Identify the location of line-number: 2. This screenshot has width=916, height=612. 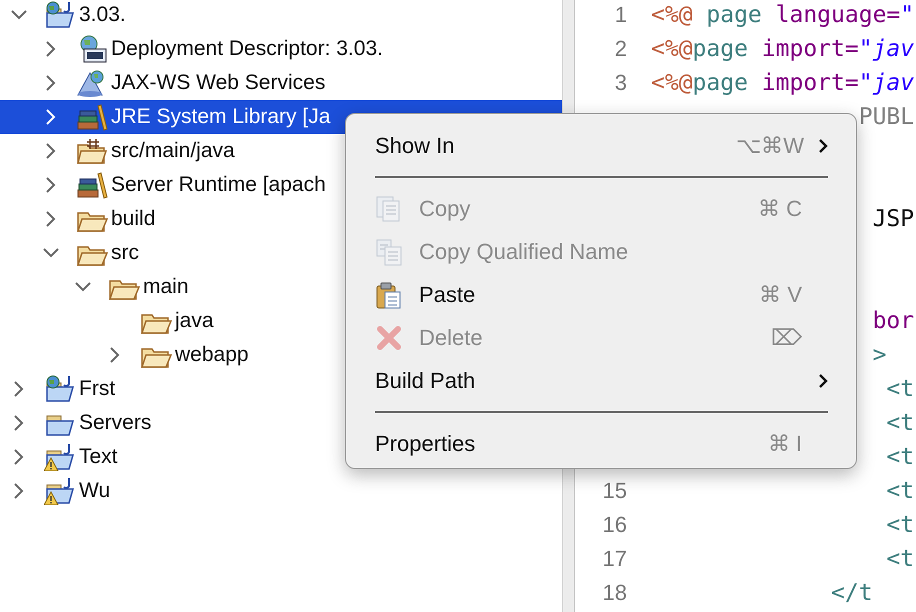
(620, 49).